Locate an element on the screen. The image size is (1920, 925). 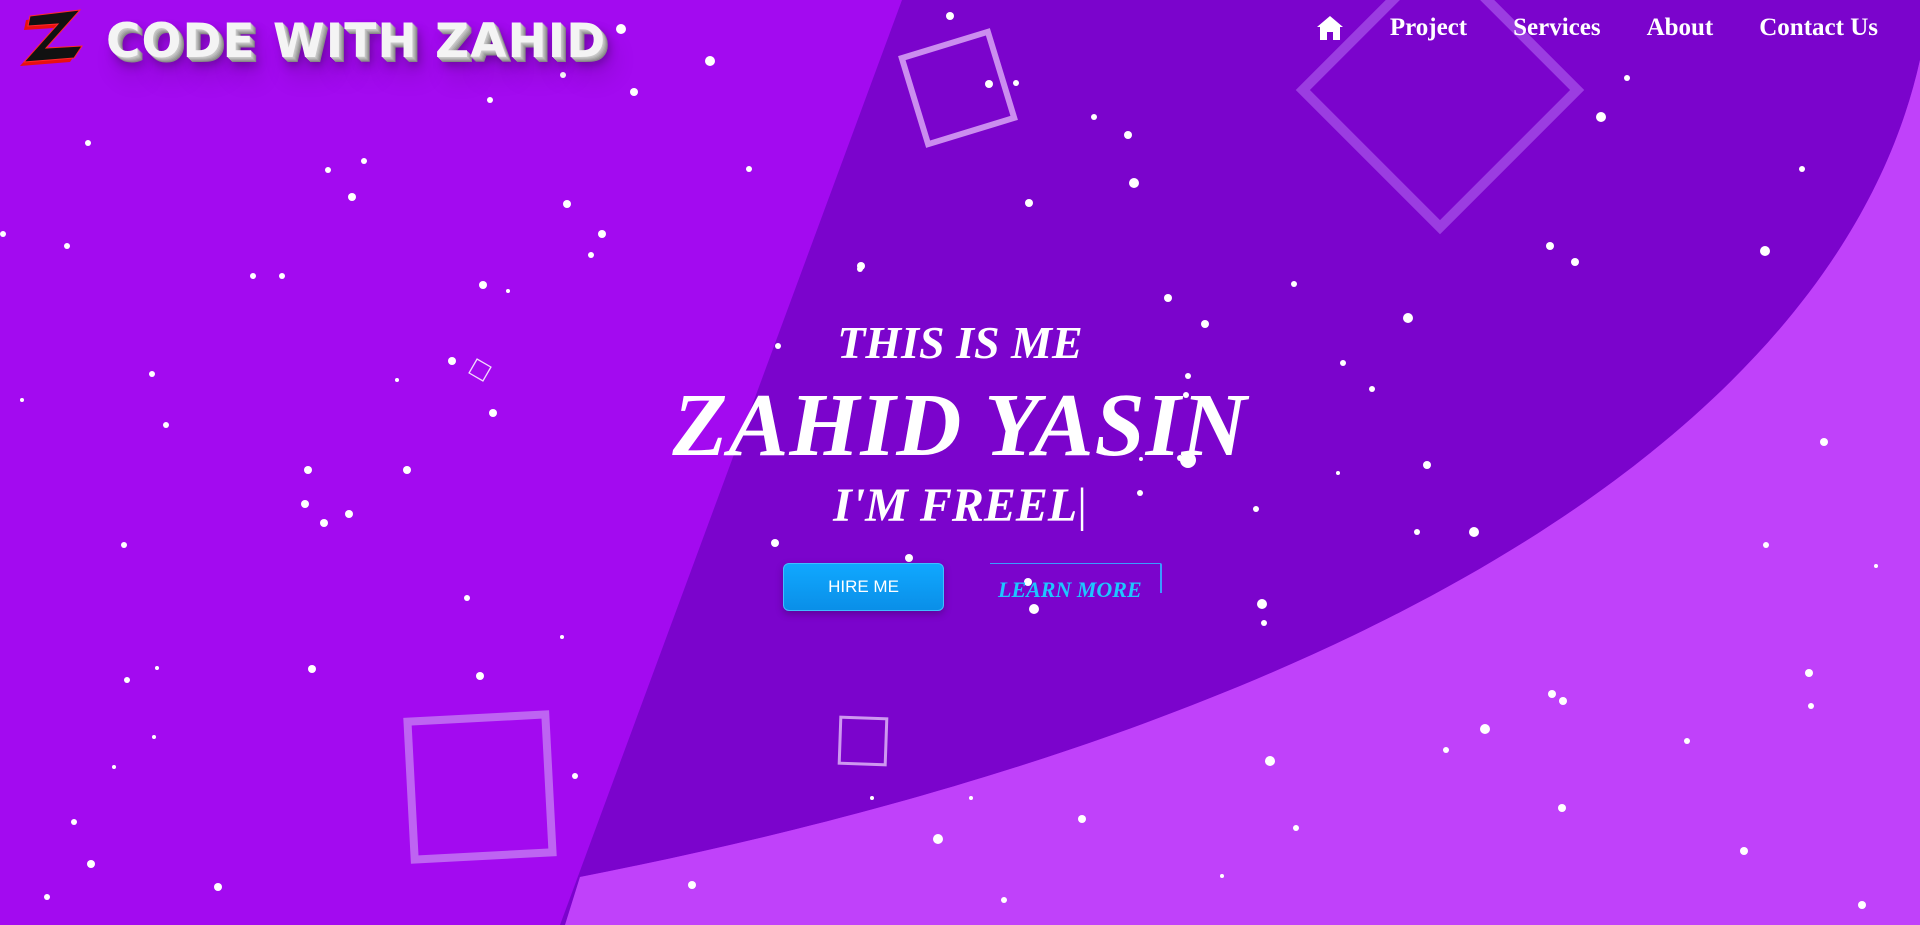
nav-link-services: Services is located at coordinates (1556, 28).